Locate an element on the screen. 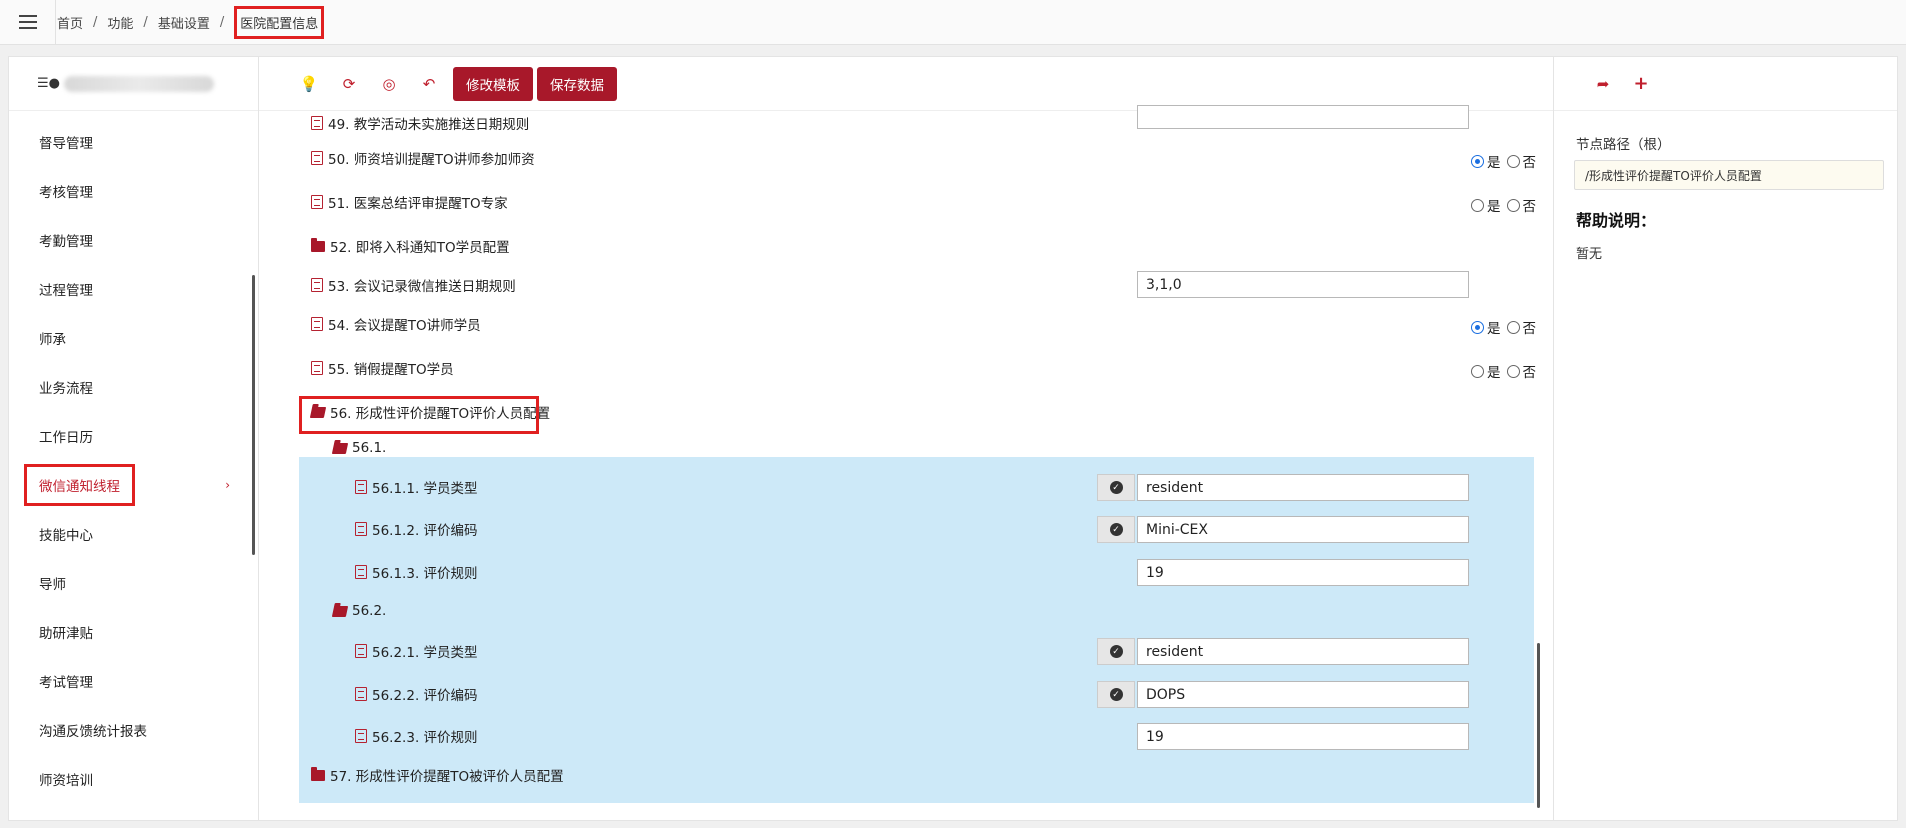 The height and width of the screenshot is (828, 1906). rule-53-input: 3,1,0 is located at coordinates (1303, 284).